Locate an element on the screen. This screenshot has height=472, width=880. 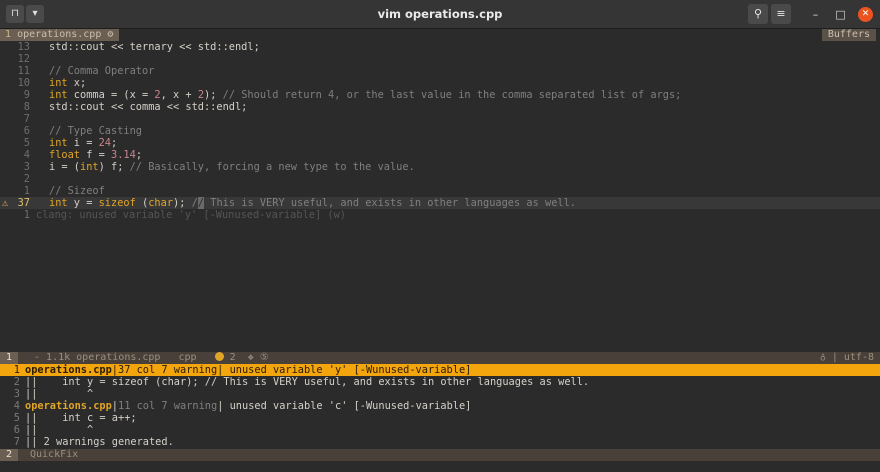
code-token: comma = (x = is located at coordinates (111, 95).